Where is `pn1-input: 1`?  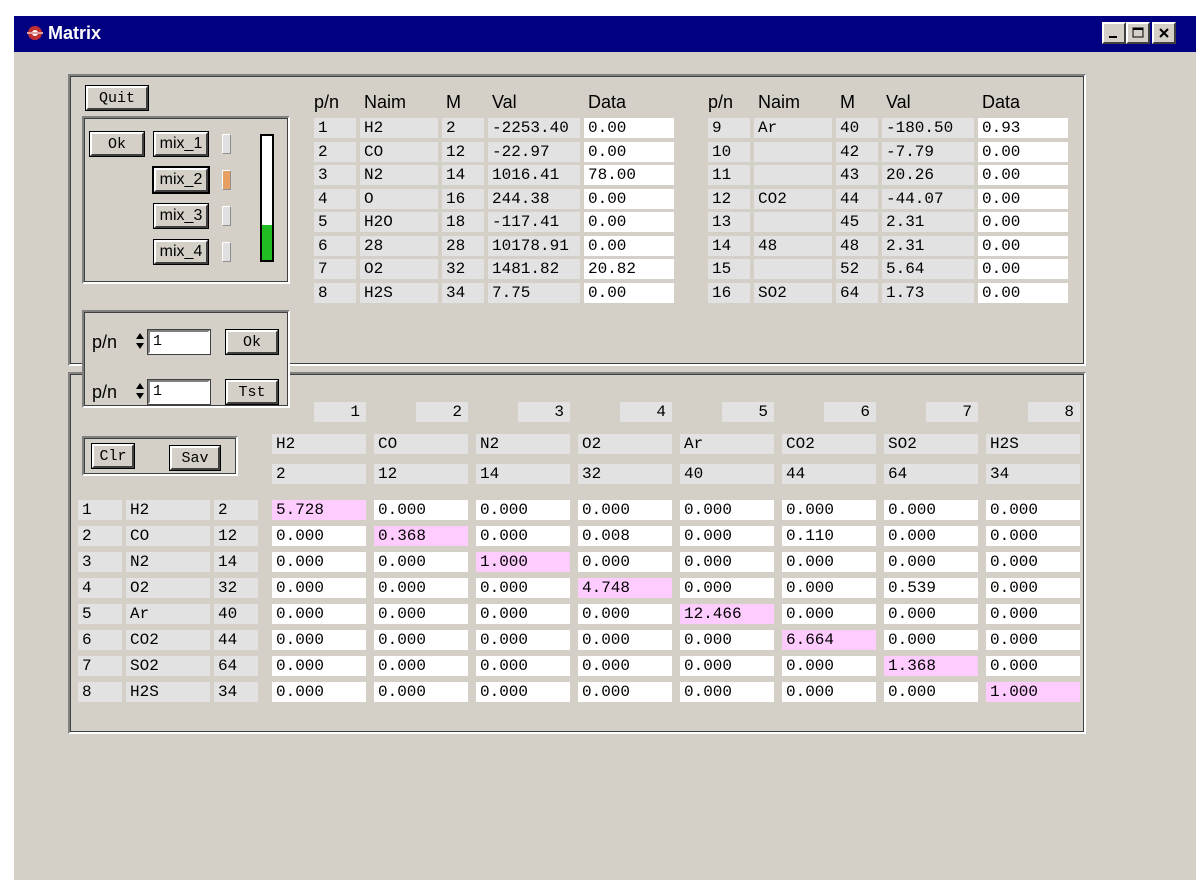
pn1-input: 1 is located at coordinates (179, 342).